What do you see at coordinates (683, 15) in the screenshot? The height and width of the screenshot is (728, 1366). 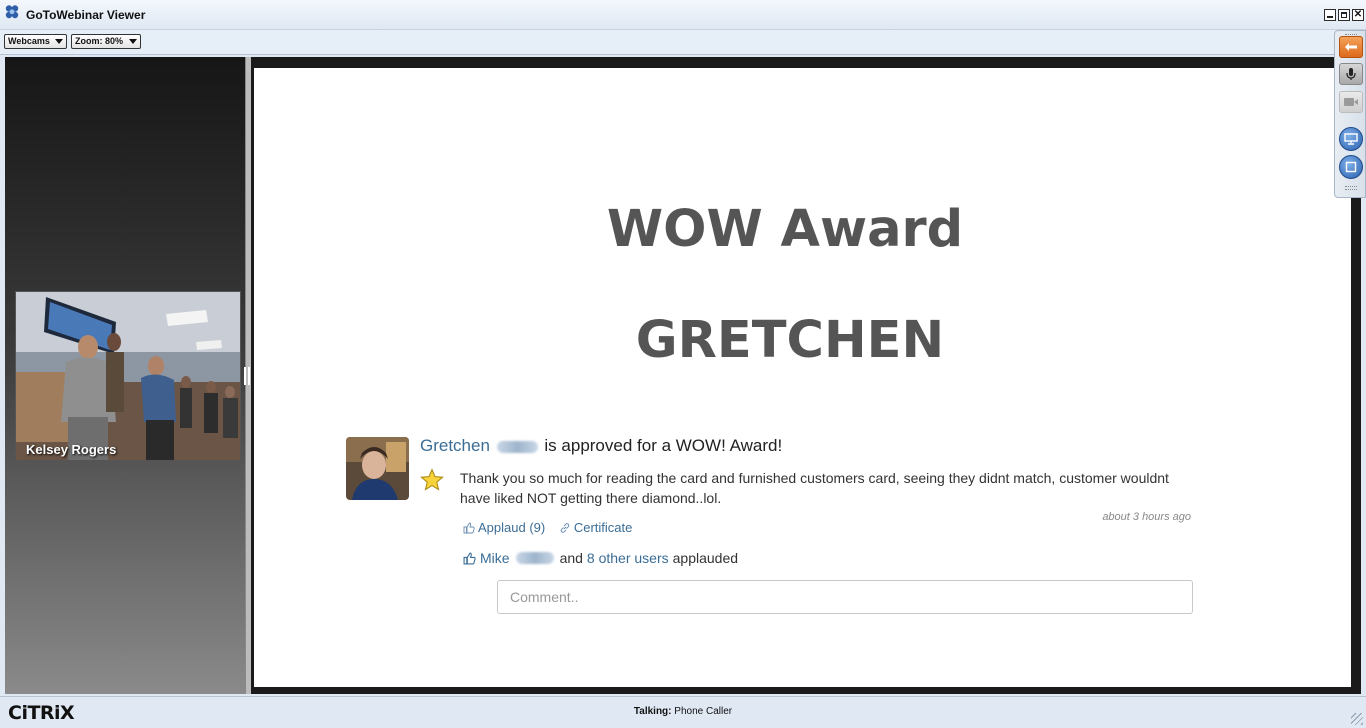 I see `window-titlebar: GoToWebinar Viewer ✕` at bounding box center [683, 15].